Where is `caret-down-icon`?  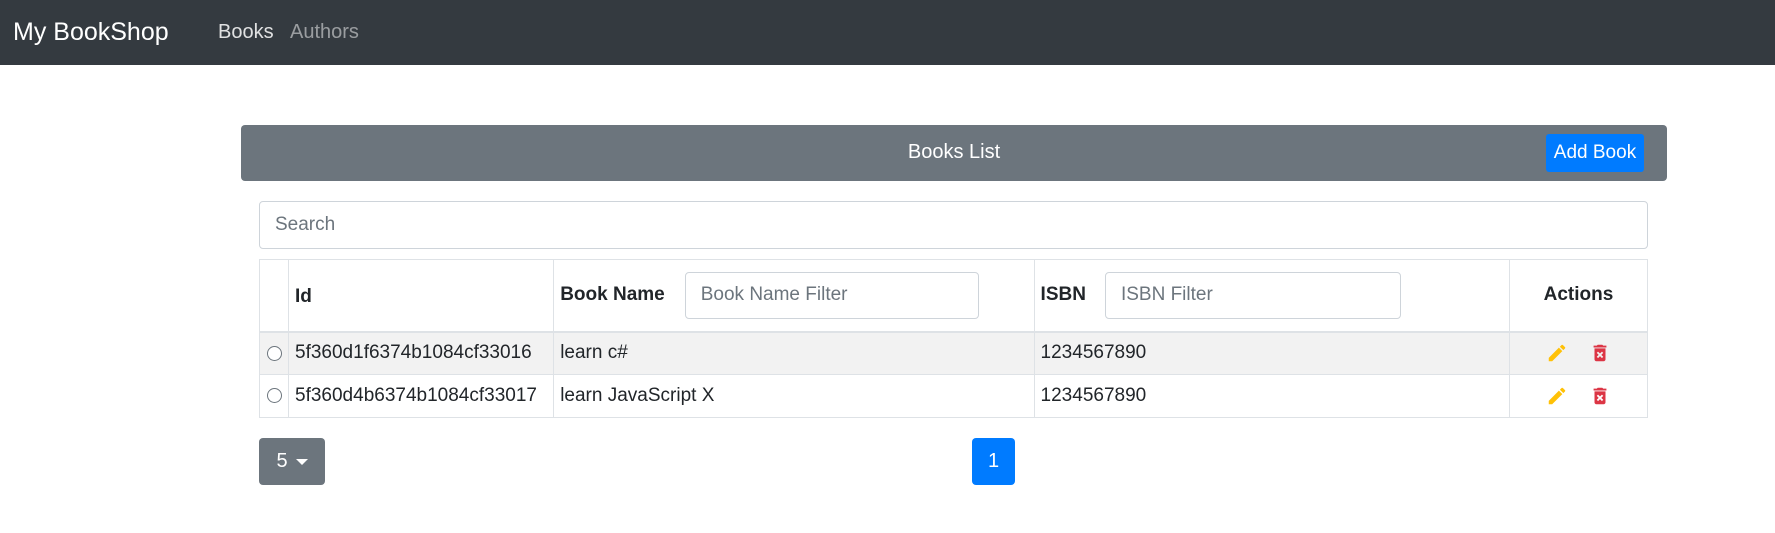
caret-down-icon is located at coordinates (301, 461).